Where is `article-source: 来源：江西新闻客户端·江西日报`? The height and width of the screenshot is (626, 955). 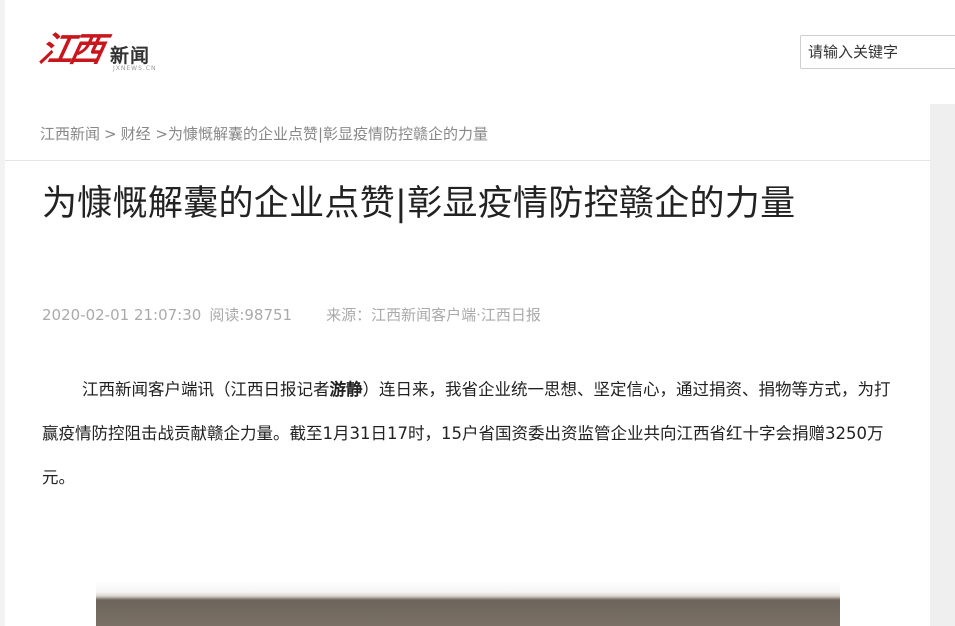
article-source: 来源：江西新闻客户端·江西日报 is located at coordinates (433, 315).